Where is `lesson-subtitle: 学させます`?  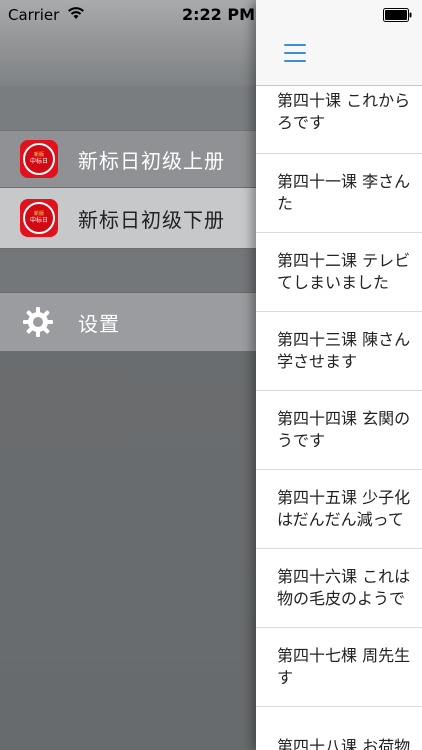 lesson-subtitle: 学させます is located at coordinates (317, 361).